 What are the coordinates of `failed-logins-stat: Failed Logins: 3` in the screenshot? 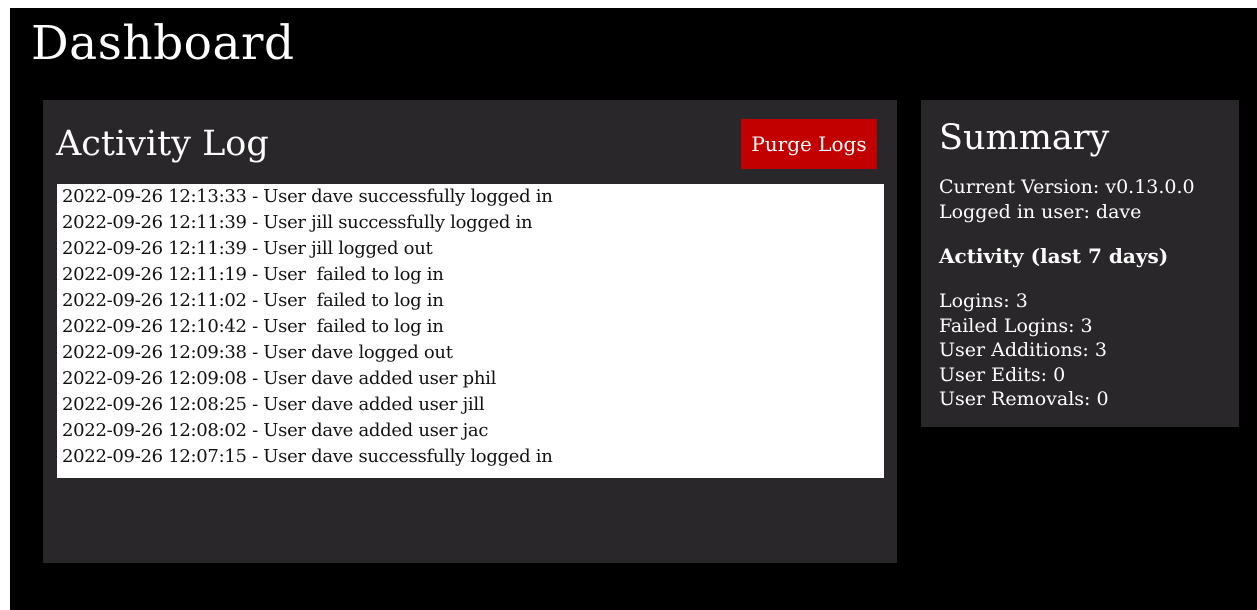 It's located at (1016, 325).